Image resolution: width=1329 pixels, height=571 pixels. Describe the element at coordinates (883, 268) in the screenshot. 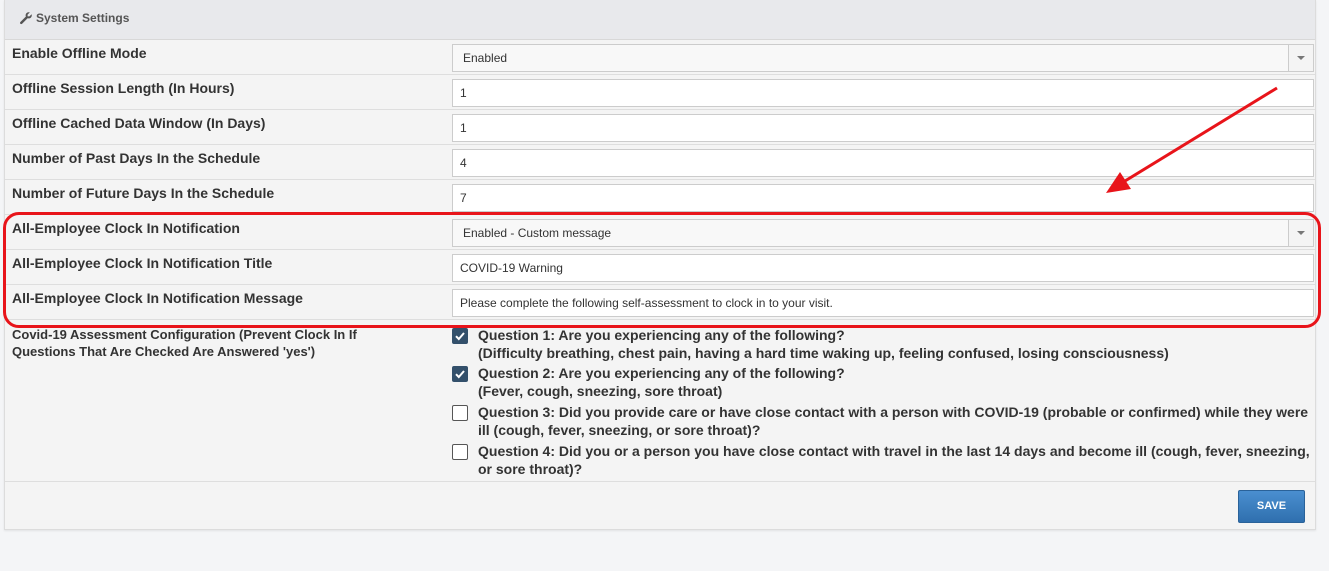

I see `notification-title-input: COVID-19 Warning` at that location.